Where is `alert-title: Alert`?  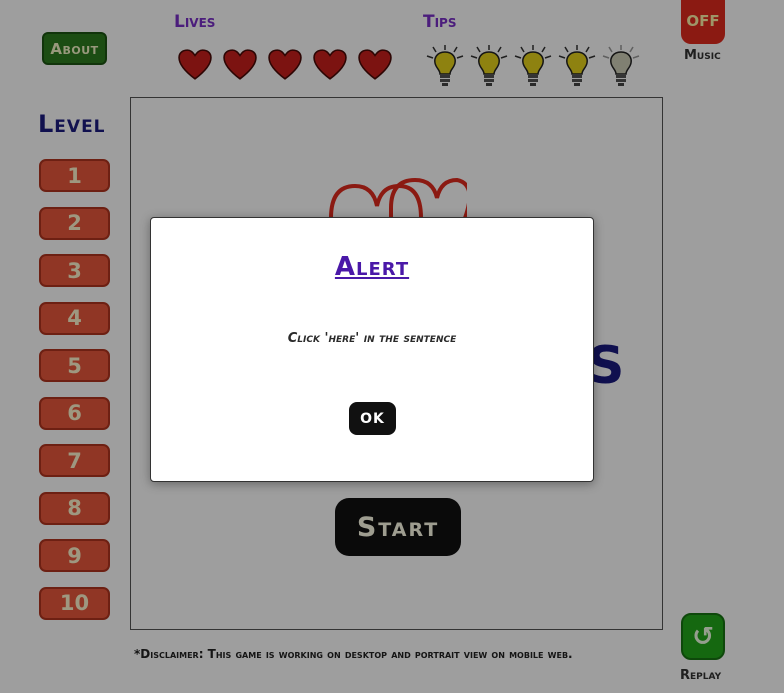
alert-title: Alert is located at coordinates (372, 267).